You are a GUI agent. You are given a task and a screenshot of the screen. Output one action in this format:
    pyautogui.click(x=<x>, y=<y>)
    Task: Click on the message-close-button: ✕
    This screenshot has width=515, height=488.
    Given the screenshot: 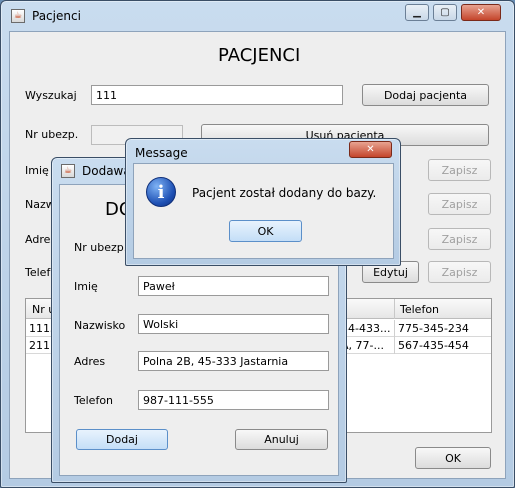 What is the action you would take?
    pyautogui.click(x=370, y=149)
    